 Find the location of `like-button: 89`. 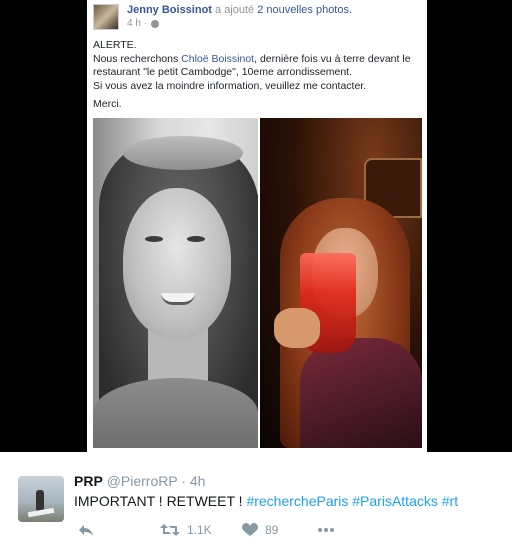

like-button: 89 is located at coordinates (260, 530).